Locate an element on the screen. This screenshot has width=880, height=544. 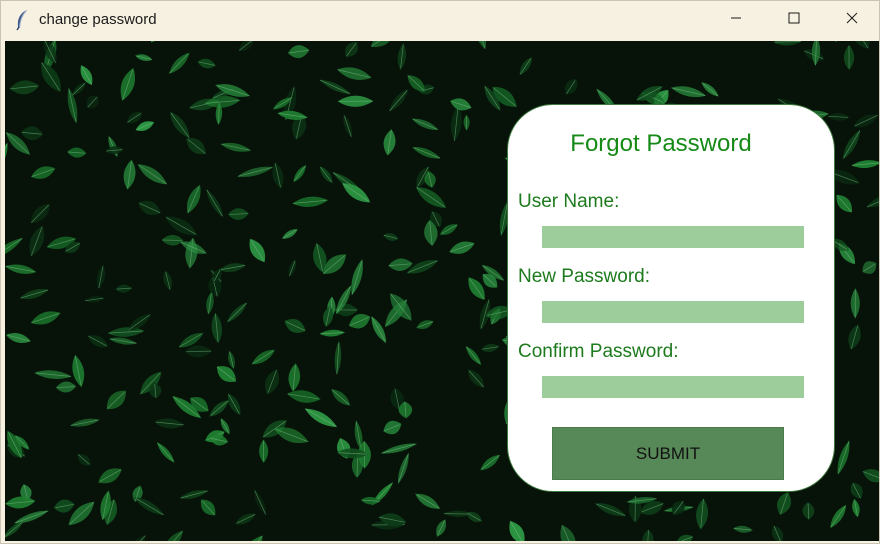
minimize-button is located at coordinates (736, 20).